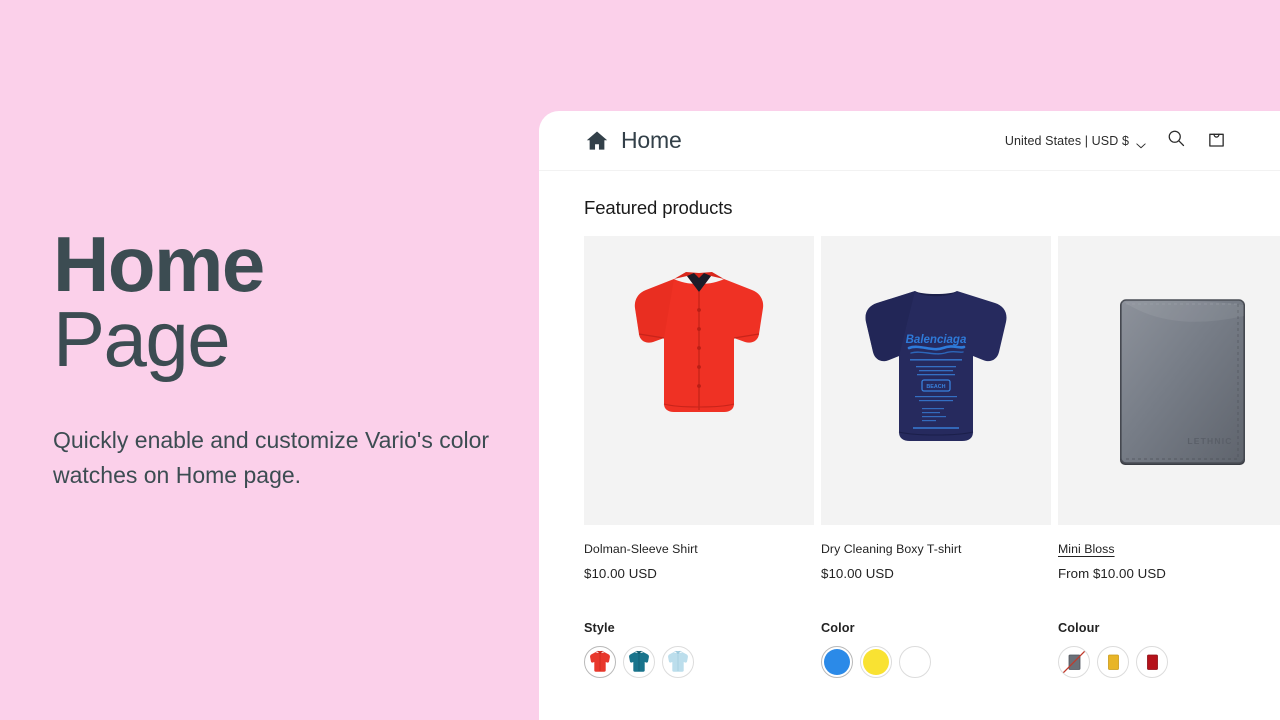 The image size is (1280, 720). Describe the element at coordinates (936, 549) in the screenshot. I see `product-title: Dry Cleaning Boxy T-shirt` at that location.